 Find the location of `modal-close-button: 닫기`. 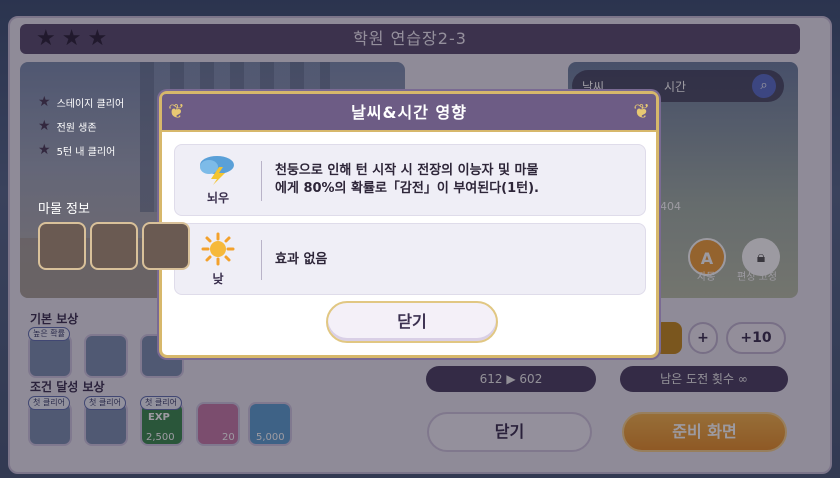

modal-close-button: 닫기 is located at coordinates (412, 322).